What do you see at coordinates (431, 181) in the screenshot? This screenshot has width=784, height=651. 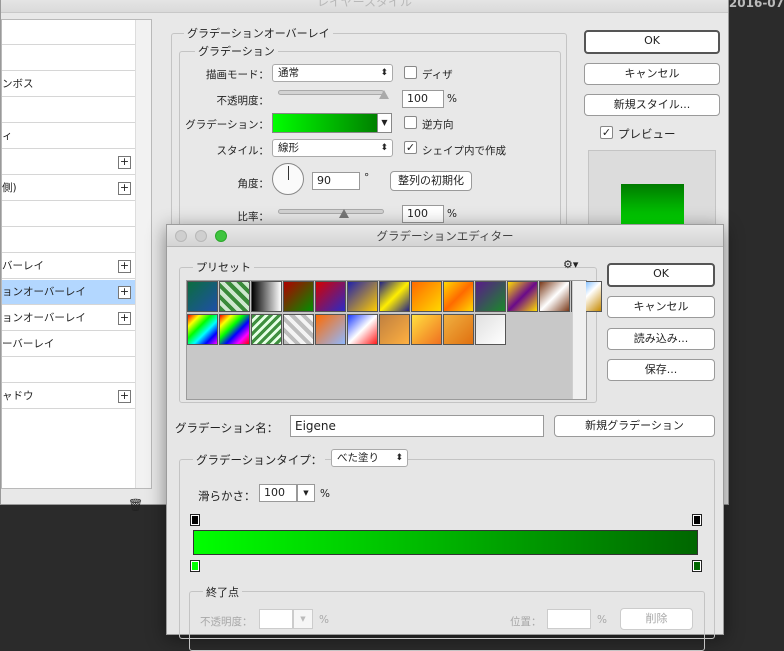 I see `reset-alignment-button: 整列の初期化` at bounding box center [431, 181].